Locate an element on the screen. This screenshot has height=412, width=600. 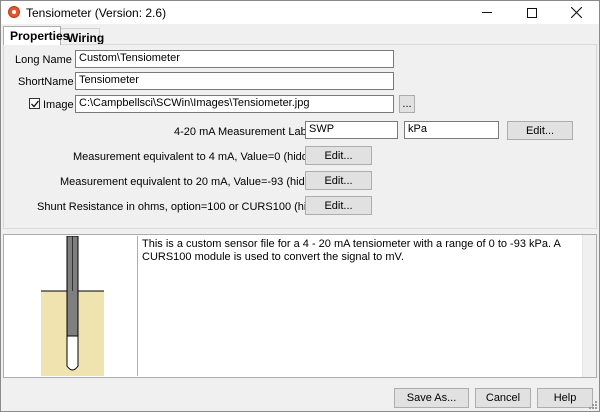
maximize-button is located at coordinates (531, 12).